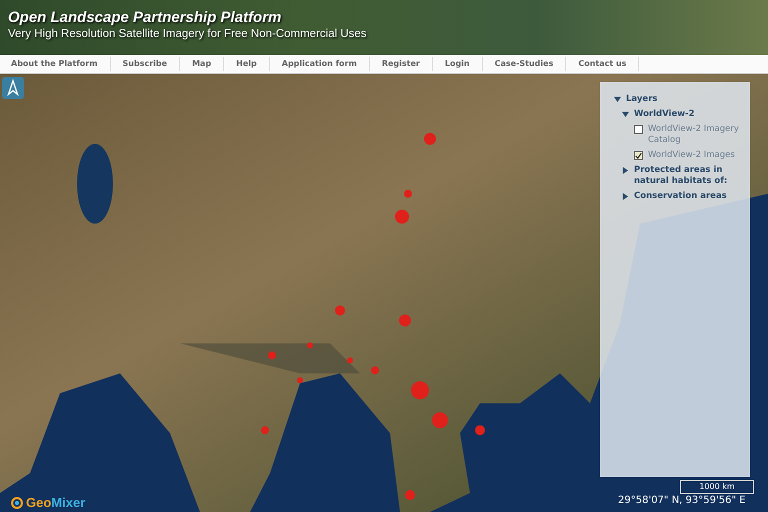 The image size is (768, 512). What do you see at coordinates (401, 64) in the screenshot?
I see `nav-link: Register` at bounding box center [401, 64].